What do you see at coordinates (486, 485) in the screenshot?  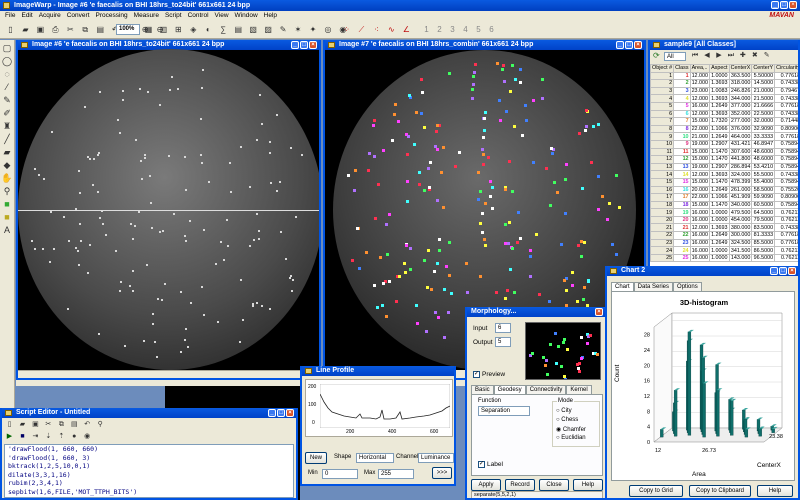 I see `apply-button: Apply` at bounding box center [486, 485].